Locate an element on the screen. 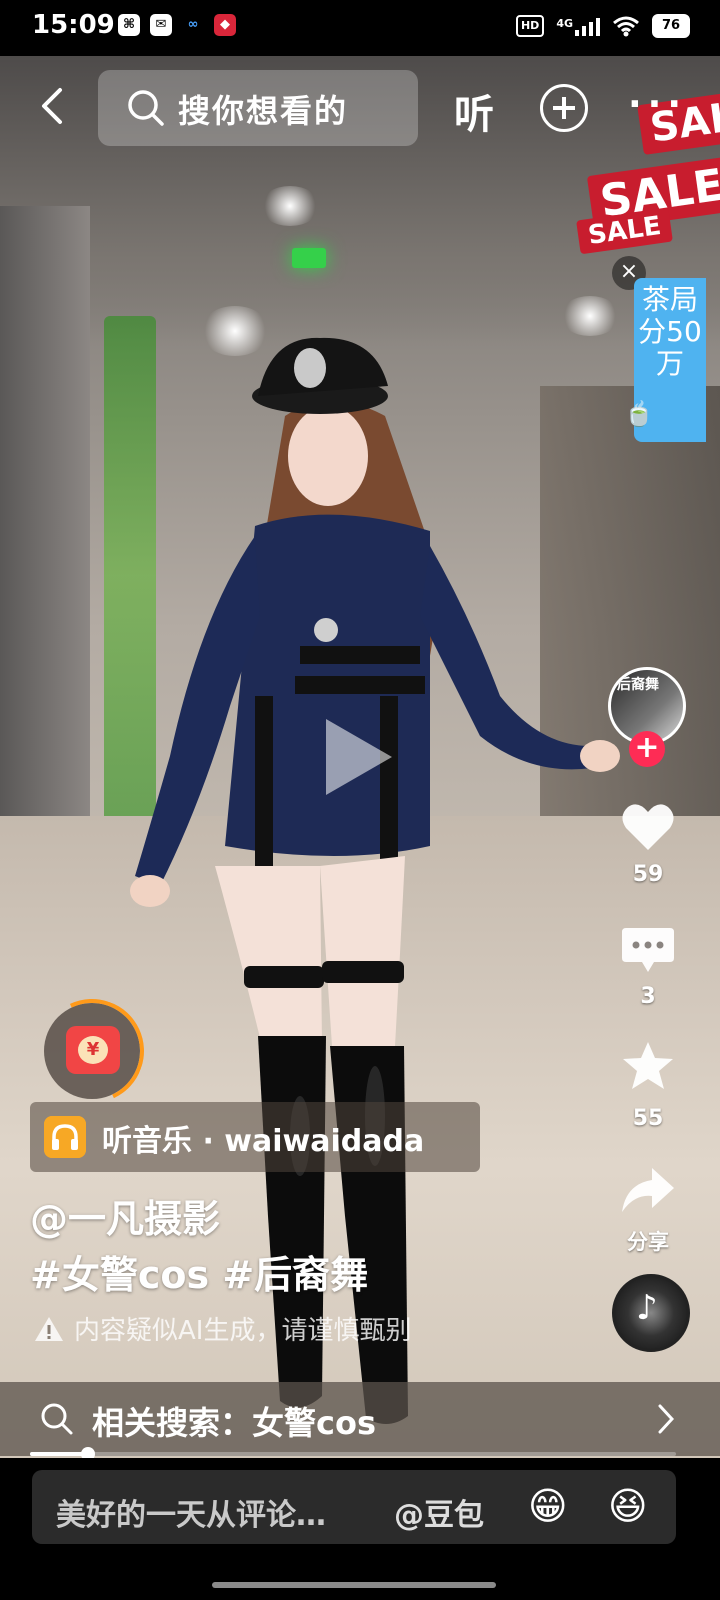  chevron-right-icon is located at coordinates (666, 1419).